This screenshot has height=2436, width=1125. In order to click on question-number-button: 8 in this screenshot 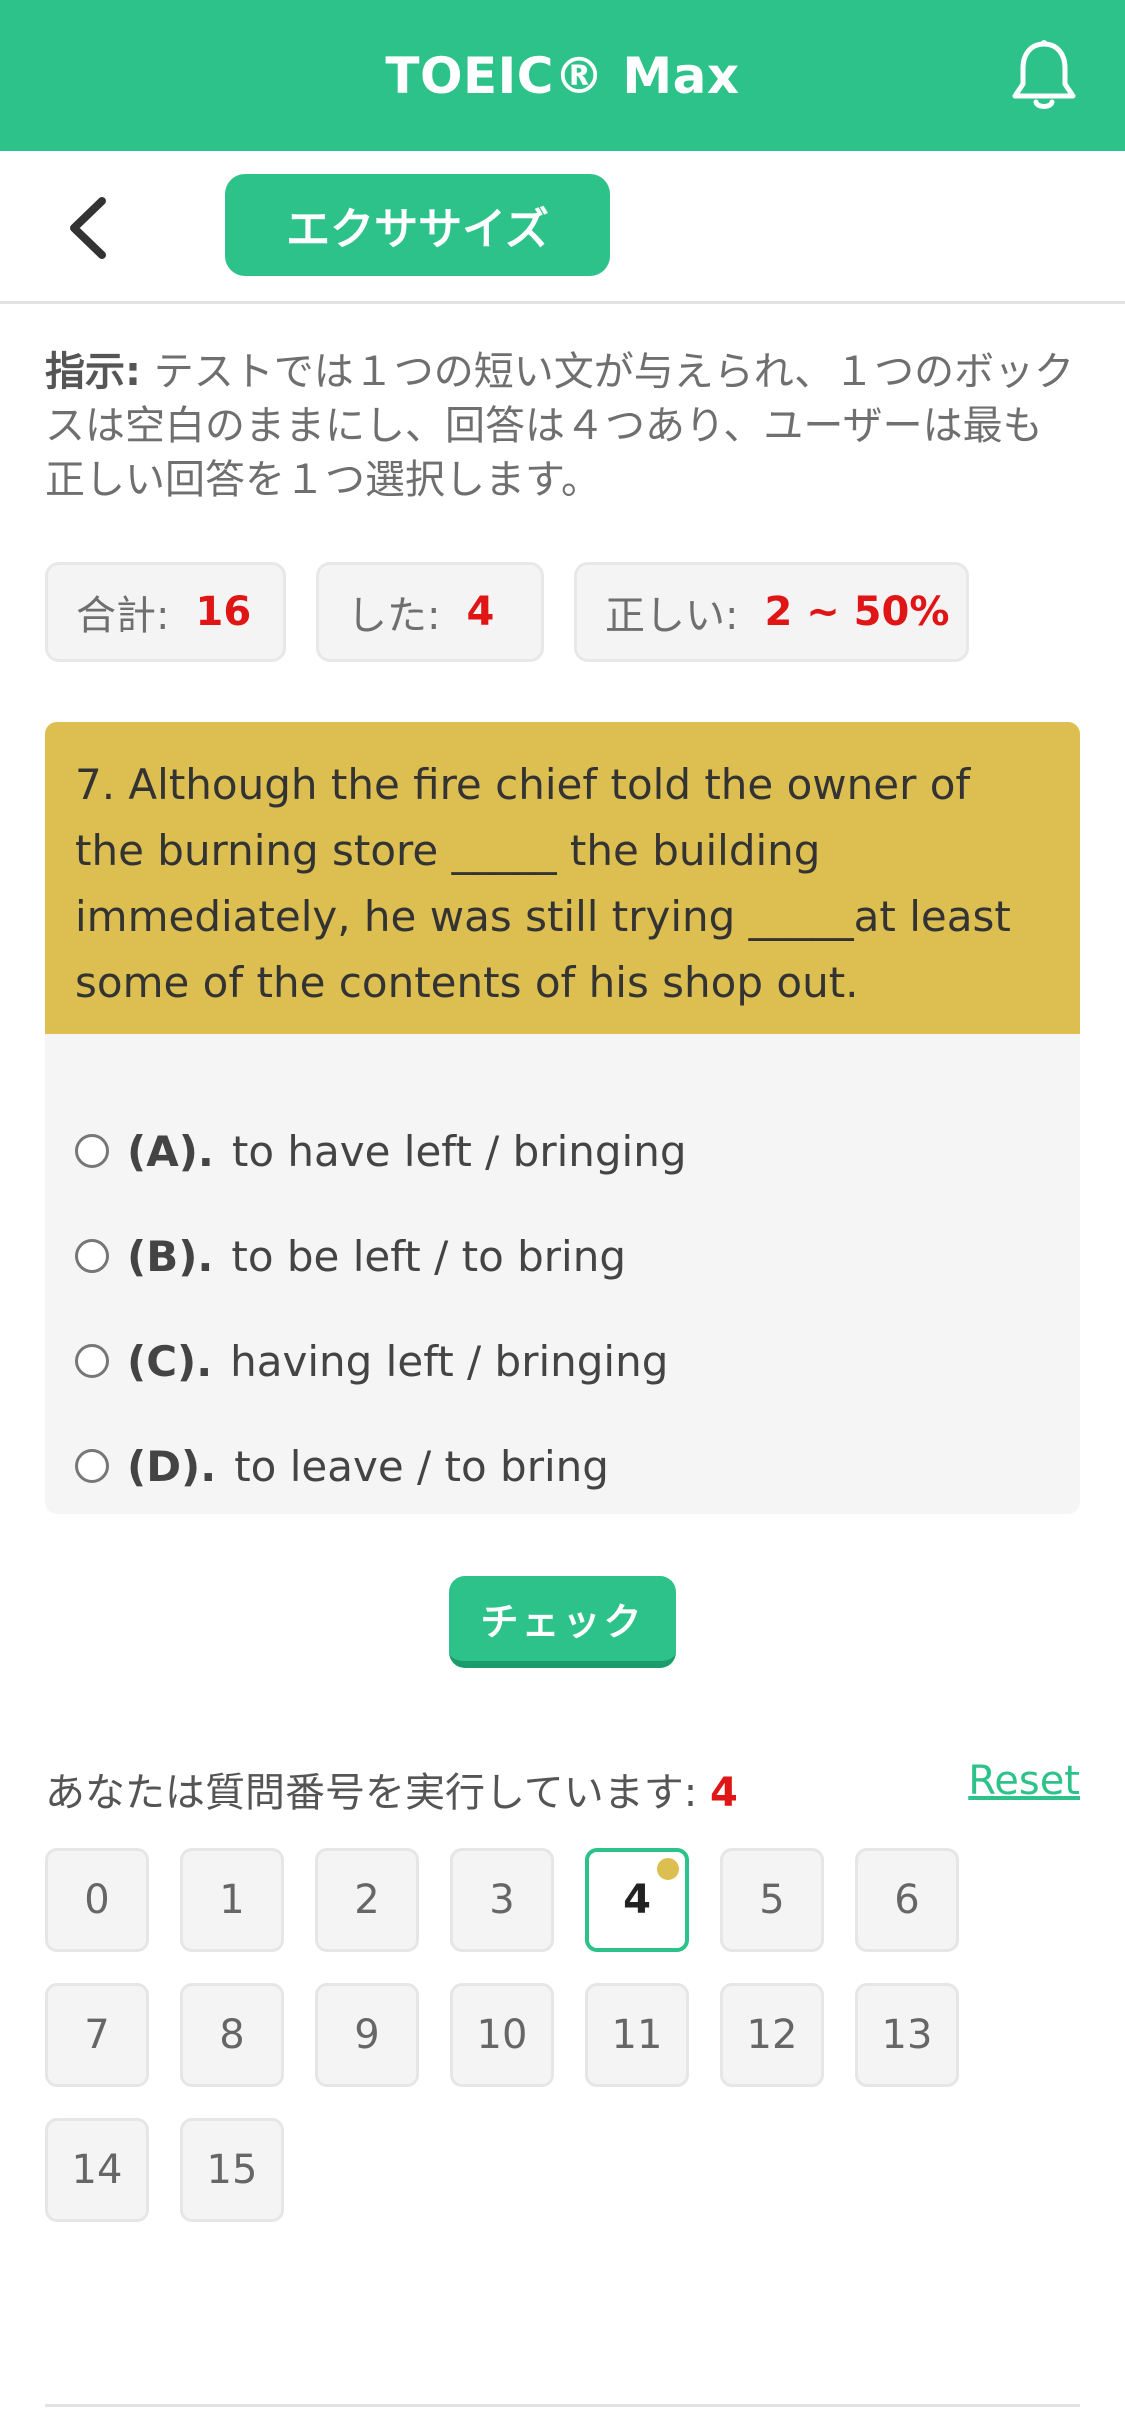, I will do `click(232, 2035)`.